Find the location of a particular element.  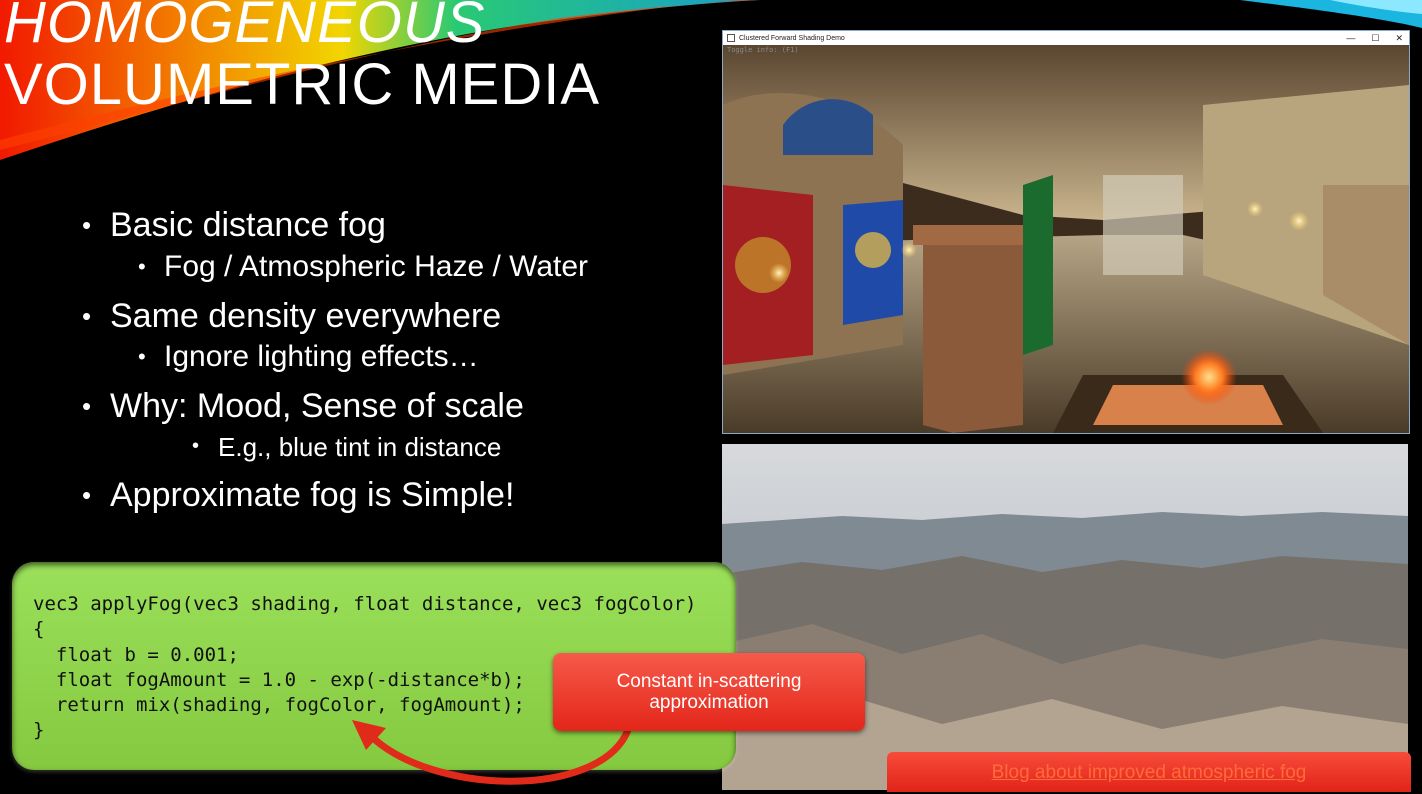

code-line: float b = 0.001; is located at coordinates (136, 654).